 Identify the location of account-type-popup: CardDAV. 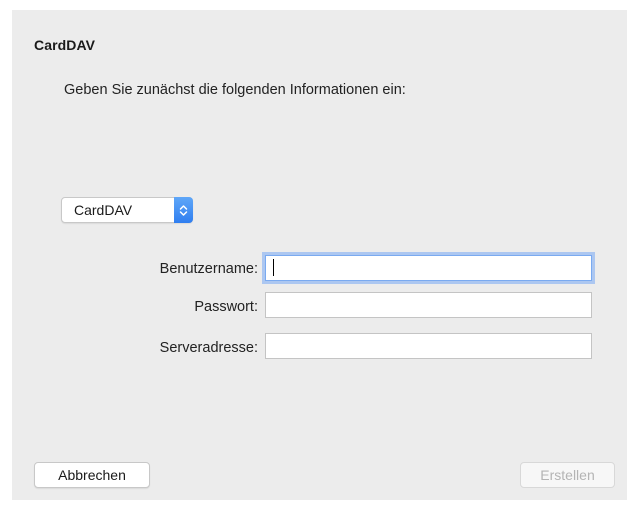
(127, 210).